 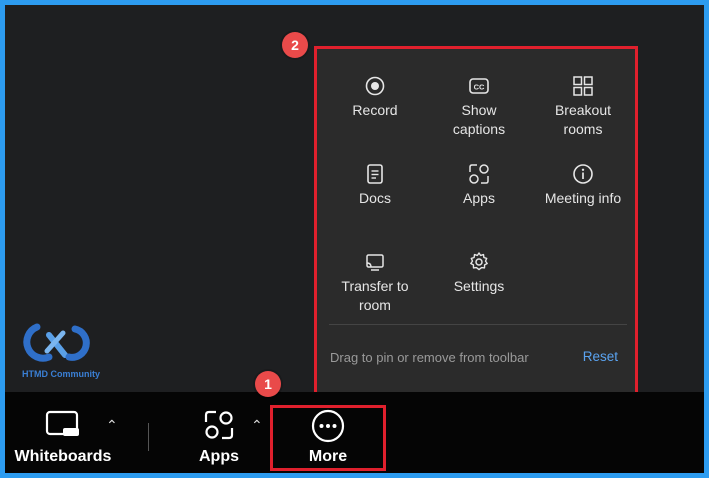 What do you see at coordinates (375, 262) in the screenshot?
I see `cast-icon` at bounding box center [375, 262].